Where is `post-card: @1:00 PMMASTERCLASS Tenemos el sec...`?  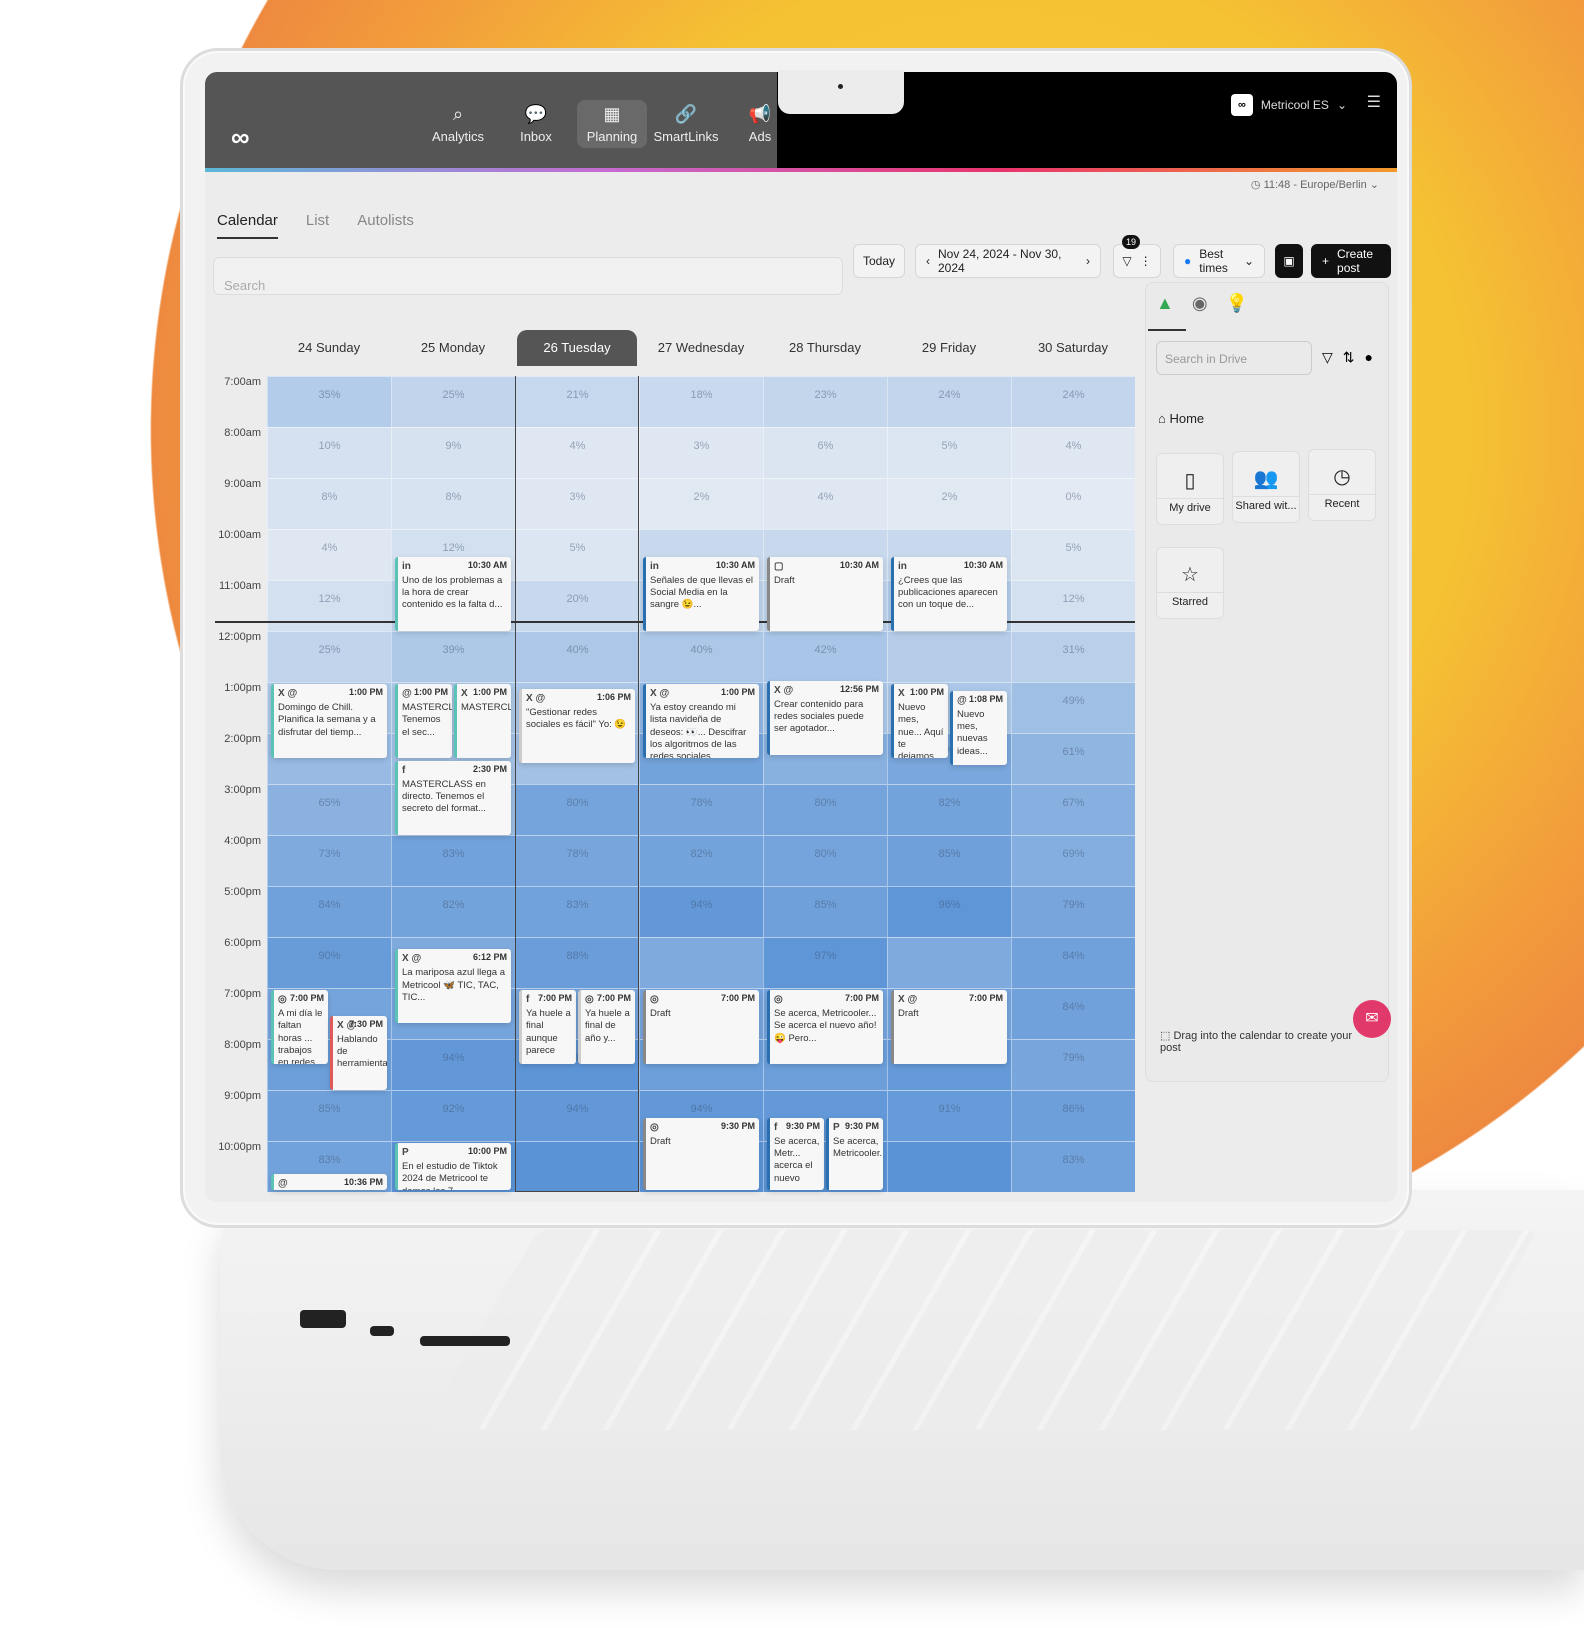 post-card: @1:00 PMMASTERCLASS Tenemos el sec... is located at coordinates (423, 721).